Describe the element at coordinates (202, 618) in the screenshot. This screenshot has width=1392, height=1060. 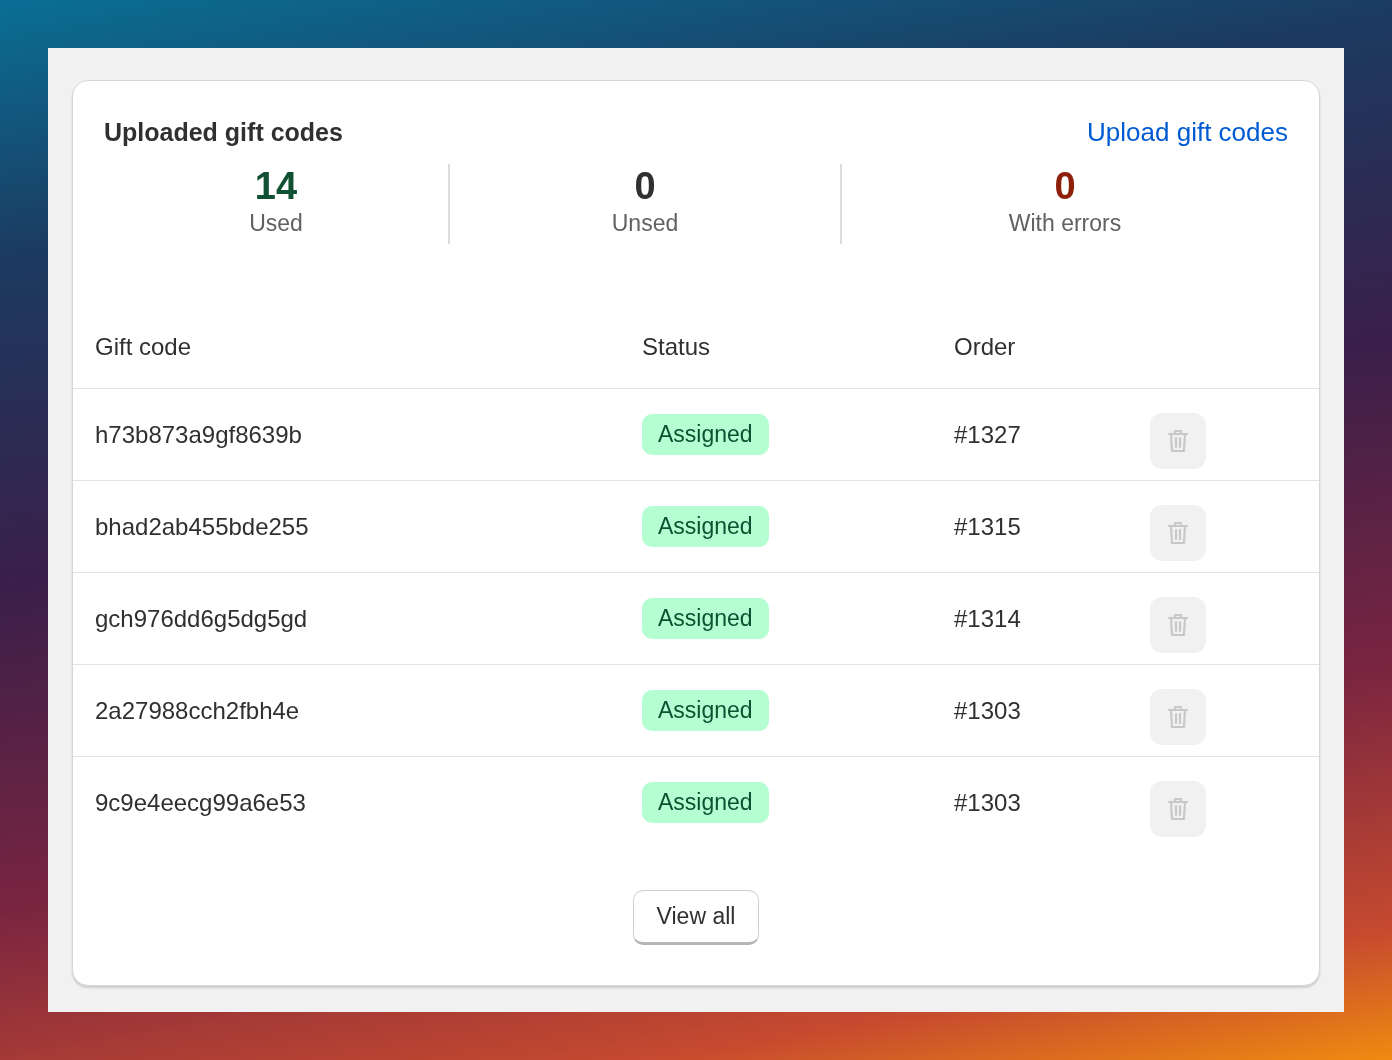
I see `gift-code-cell-text: gch976dd6g5dg5gd` at that location.